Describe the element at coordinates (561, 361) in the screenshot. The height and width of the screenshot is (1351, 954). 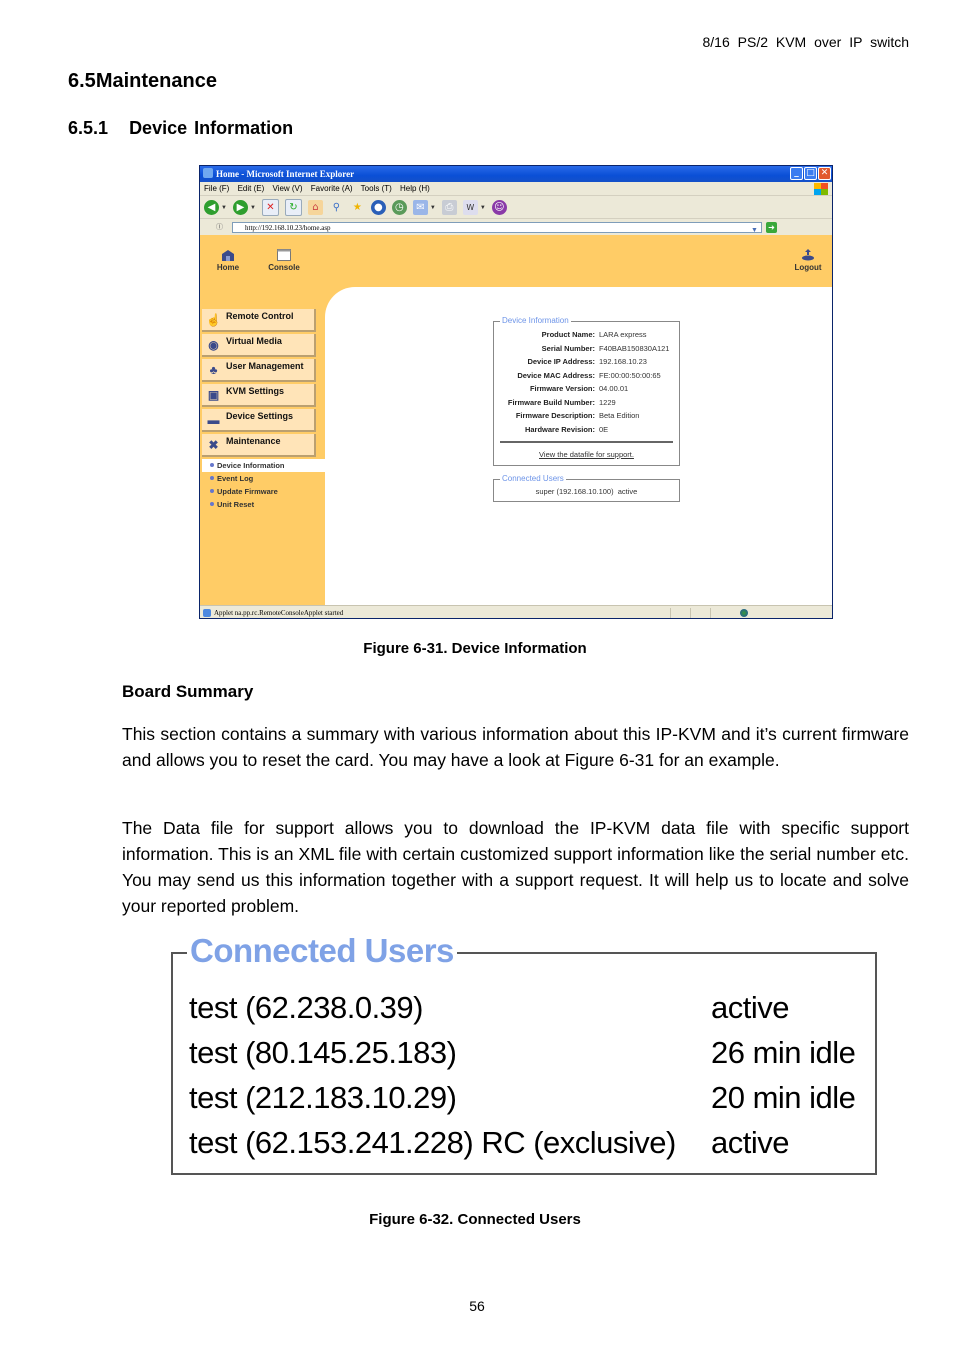
I see `info-label: Device IP Address:` at that location.